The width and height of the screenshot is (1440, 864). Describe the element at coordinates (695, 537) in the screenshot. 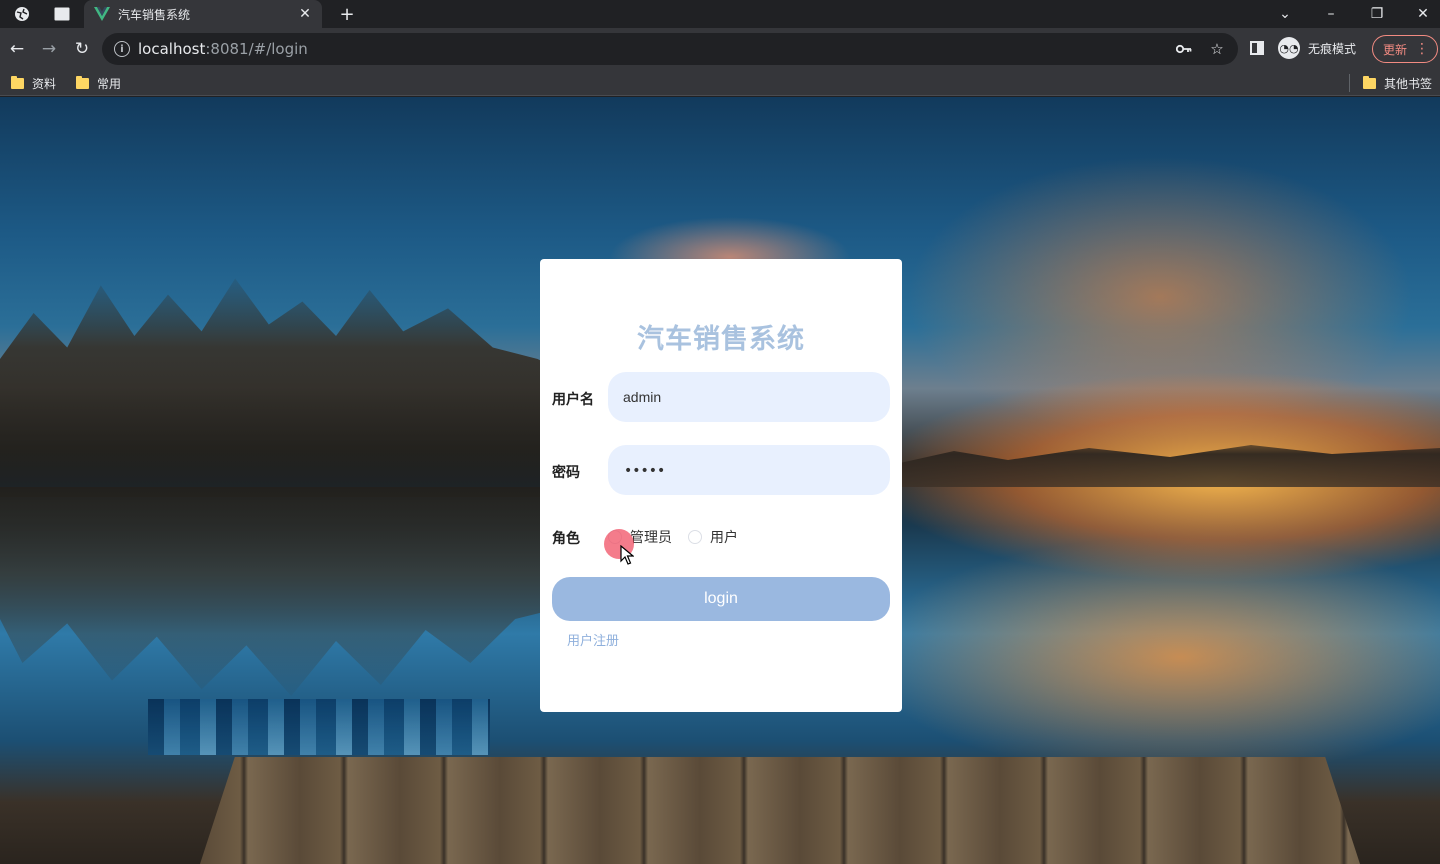

I see `role-user-radio` at that location.